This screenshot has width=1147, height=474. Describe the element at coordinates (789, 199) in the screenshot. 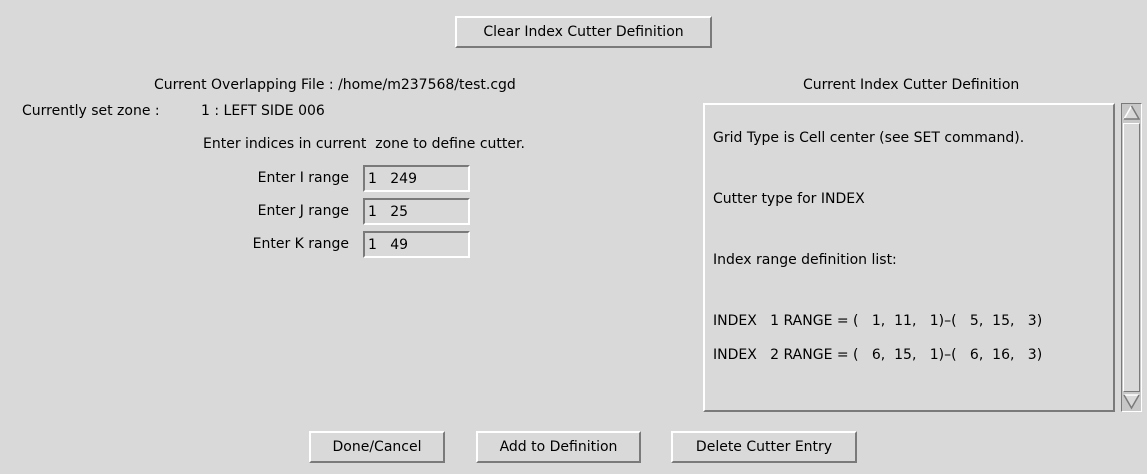

I see `definition-line: Cutter type for INDEX` at that location.